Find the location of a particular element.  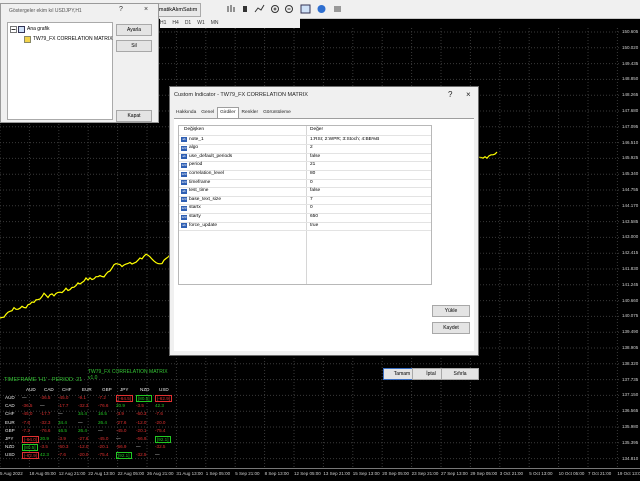

line-chart-icon is located at coordinates (259, 9).